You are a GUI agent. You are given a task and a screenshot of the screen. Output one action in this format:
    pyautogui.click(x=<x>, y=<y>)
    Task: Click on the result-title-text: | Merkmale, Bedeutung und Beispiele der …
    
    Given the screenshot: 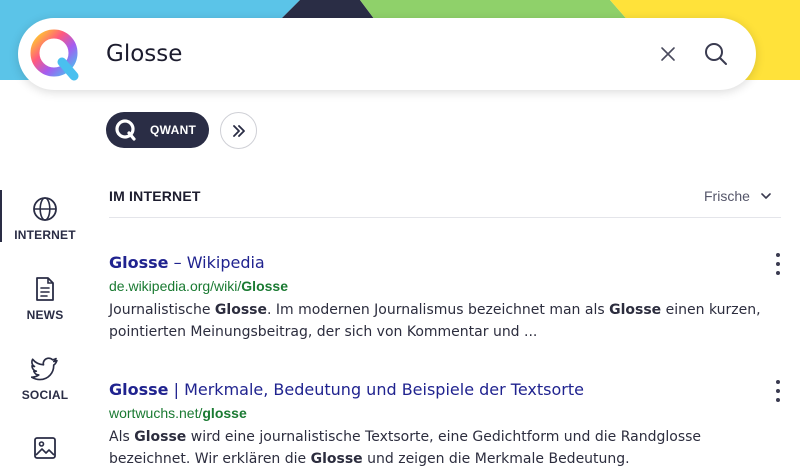 What is the action you would take?
    pyautogui.click(x=376, y=389)
    